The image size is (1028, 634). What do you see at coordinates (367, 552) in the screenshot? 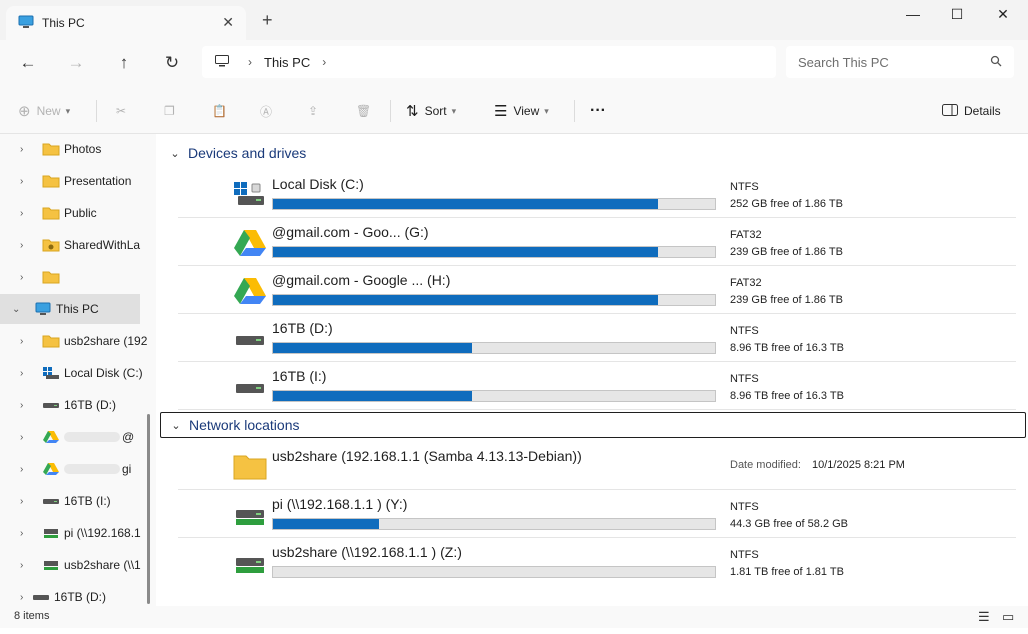
I see `drive-name: usb2share (\\192.168.1.1 ) (Z:)` at bounding box center [367, 552].